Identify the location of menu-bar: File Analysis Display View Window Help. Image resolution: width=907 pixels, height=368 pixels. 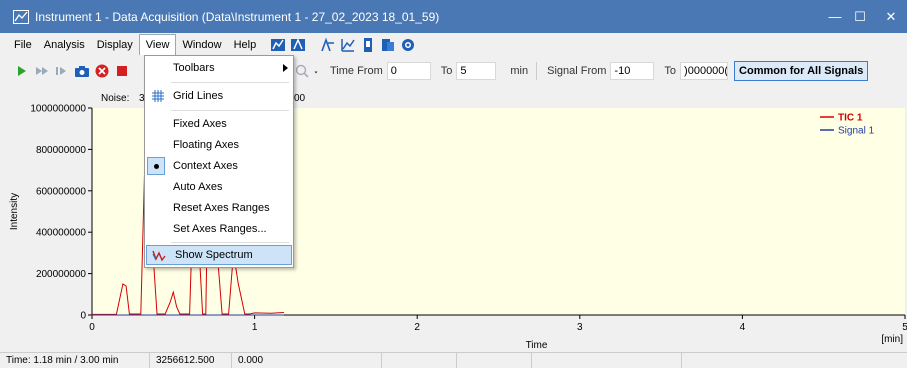
(453, 44).